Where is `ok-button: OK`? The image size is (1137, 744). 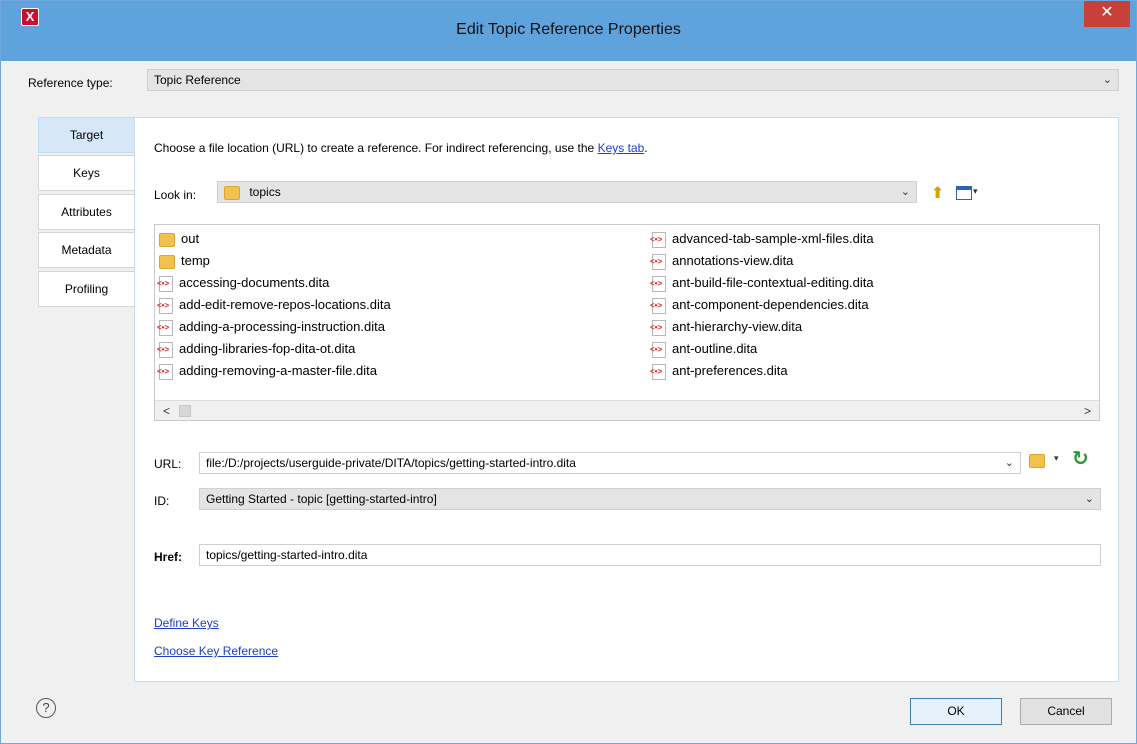 ok-button: OK is located at coordinates (956, 711).